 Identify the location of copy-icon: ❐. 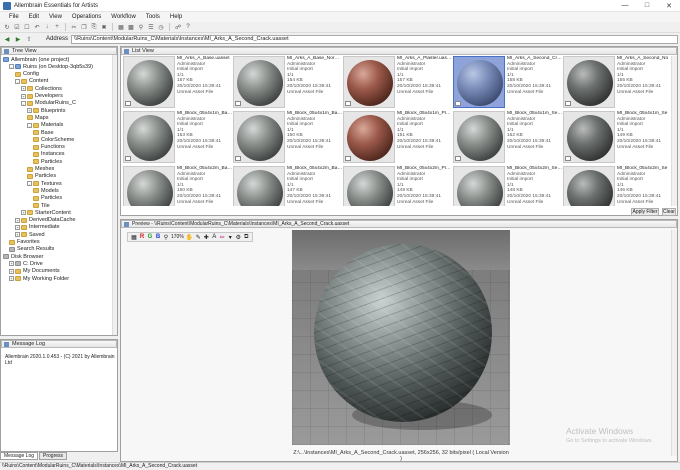
(84, 27).